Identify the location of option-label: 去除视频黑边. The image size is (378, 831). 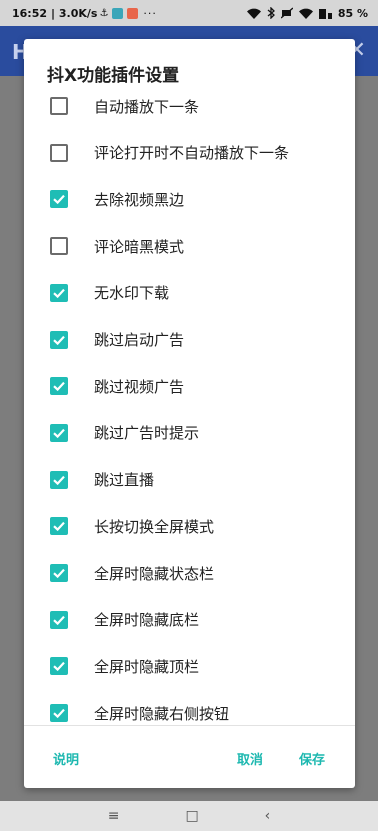
(139, 199).